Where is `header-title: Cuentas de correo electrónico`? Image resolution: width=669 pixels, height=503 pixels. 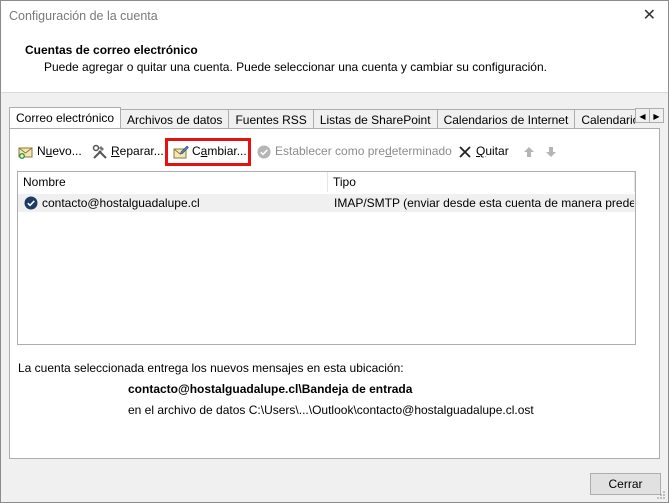 header-title: Cuentas de correo electrónico is located at coordinates (111, 50).